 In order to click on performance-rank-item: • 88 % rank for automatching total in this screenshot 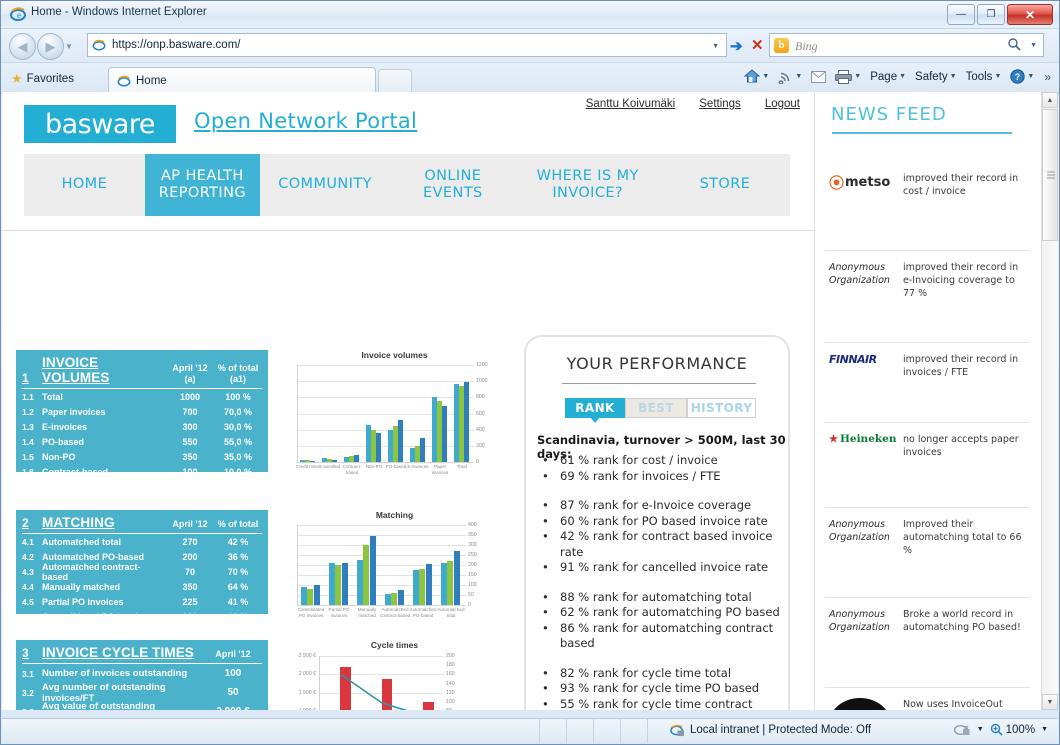, I will do `click(666, 598)`.